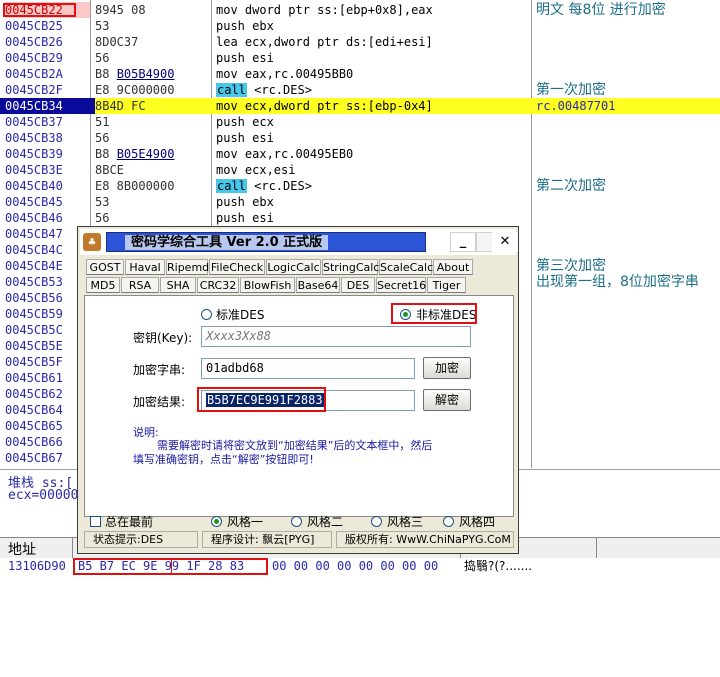 This screenshot has width=720, height=677. I want to click on plaintext-input: 01adbd68, so click(308, 368).